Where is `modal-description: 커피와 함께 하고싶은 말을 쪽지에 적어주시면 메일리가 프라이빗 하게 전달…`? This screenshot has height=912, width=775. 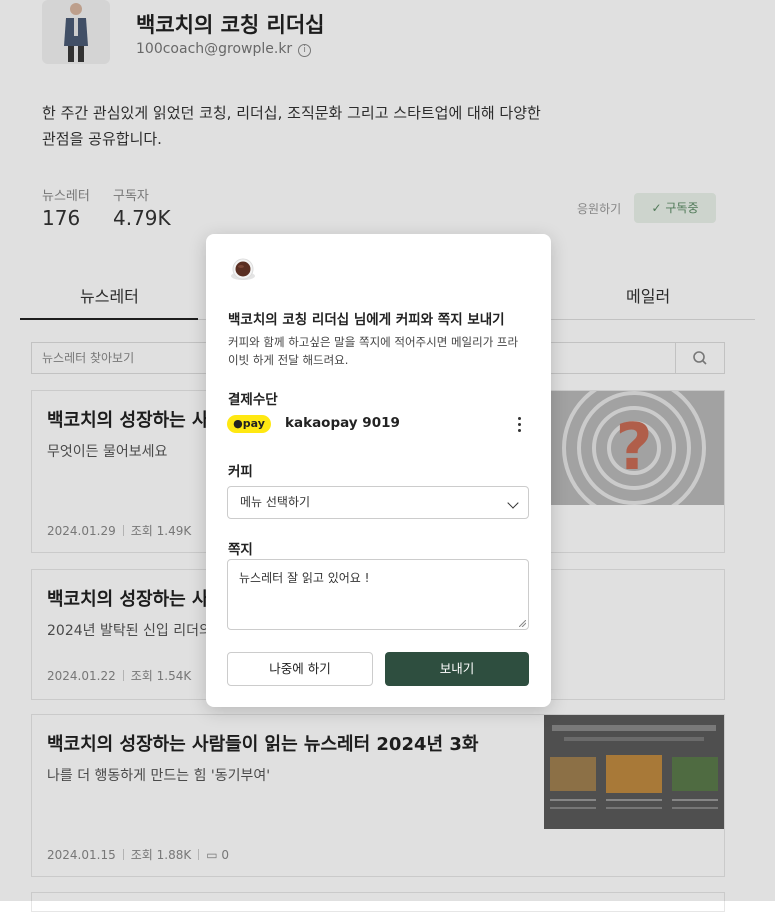 modal-description: 커피와 함께 하고싶은 말을 쪽지에 적어주시면 메일리가 프라이빗 하게 전달… is located at coordinates (373, 351).